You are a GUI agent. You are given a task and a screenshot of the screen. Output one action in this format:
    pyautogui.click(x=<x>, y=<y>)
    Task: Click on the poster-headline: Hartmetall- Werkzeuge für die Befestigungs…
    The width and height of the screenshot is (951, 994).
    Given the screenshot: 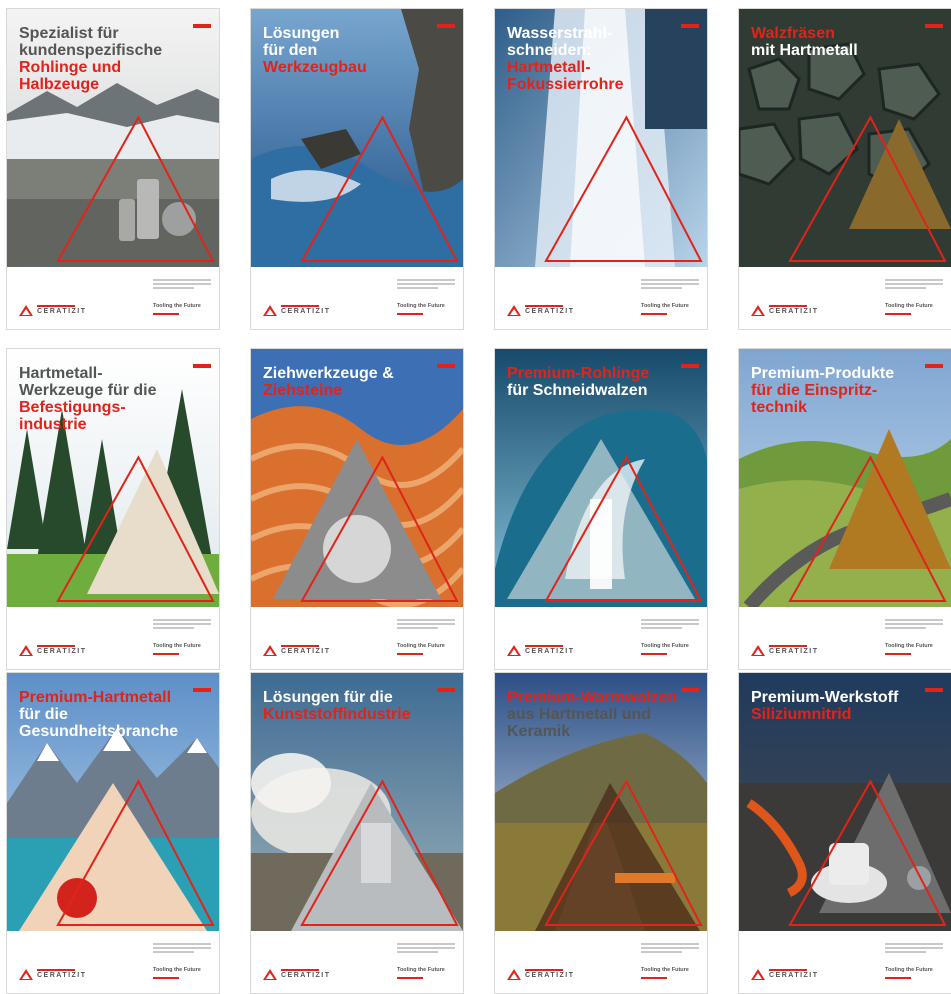 What is the action you would take?
    pyautogui.click(x=109, y=399)
    